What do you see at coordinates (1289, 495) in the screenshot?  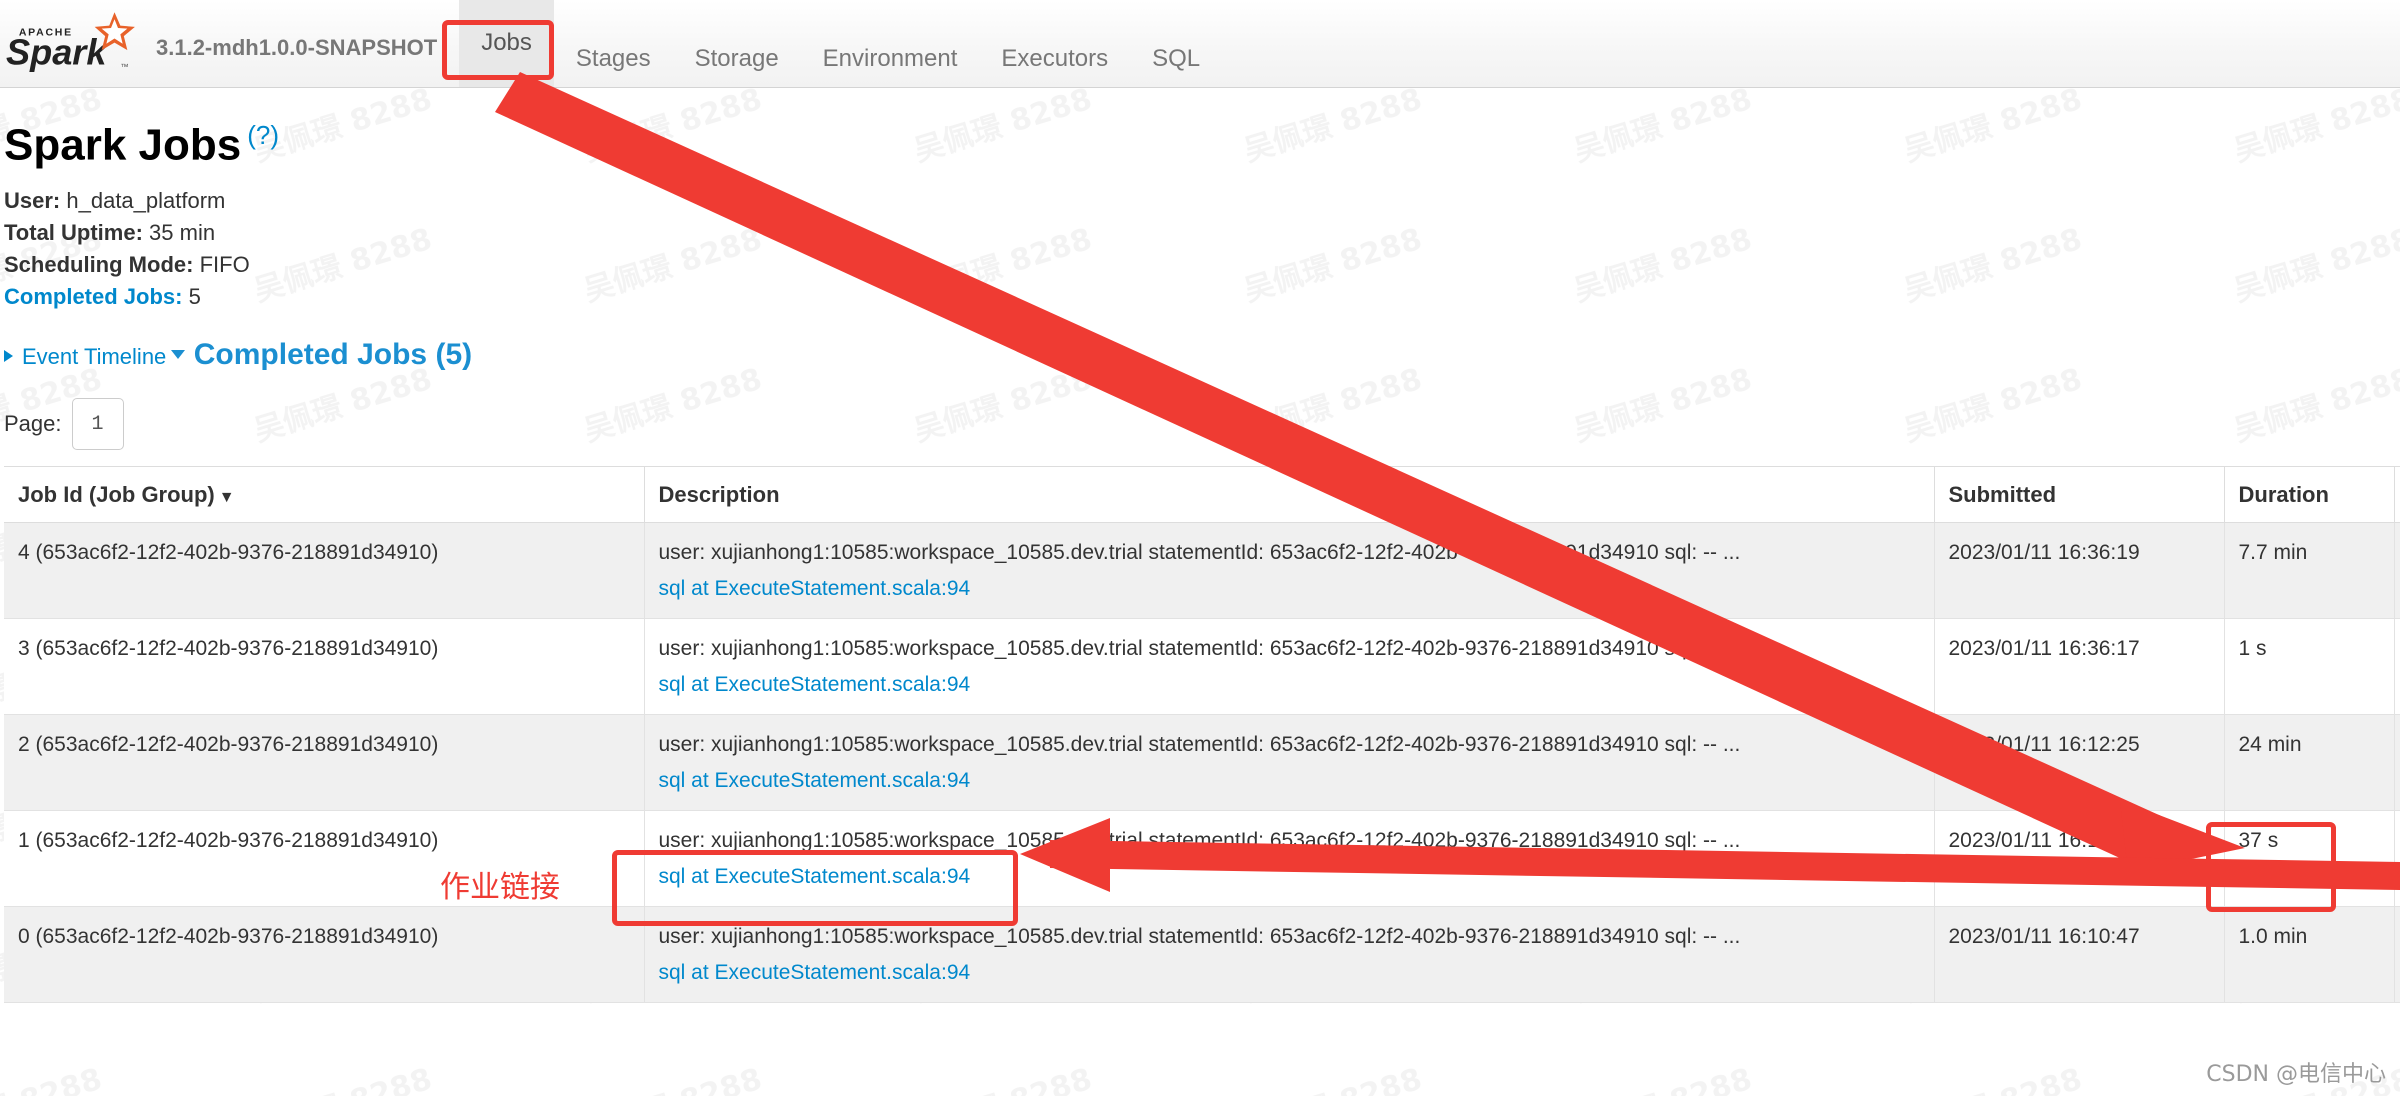 I see `column-header-description: Description` at bounding box center [1289, 495].